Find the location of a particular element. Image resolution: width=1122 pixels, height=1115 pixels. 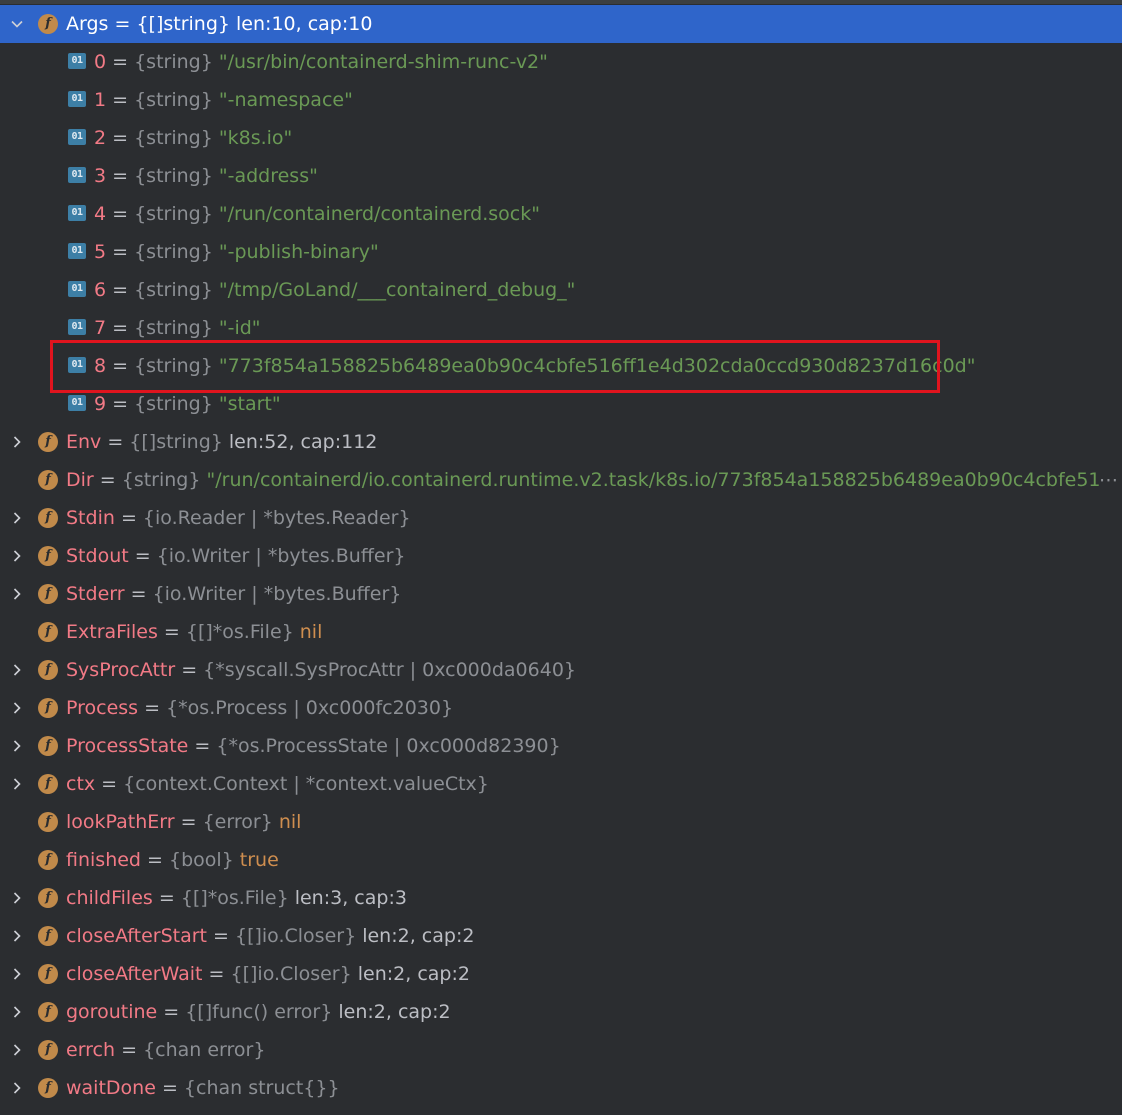

variable-row-extrafiles: f ExtraFiles = {[]*os.File} nil is located at coordinates (561, 632).